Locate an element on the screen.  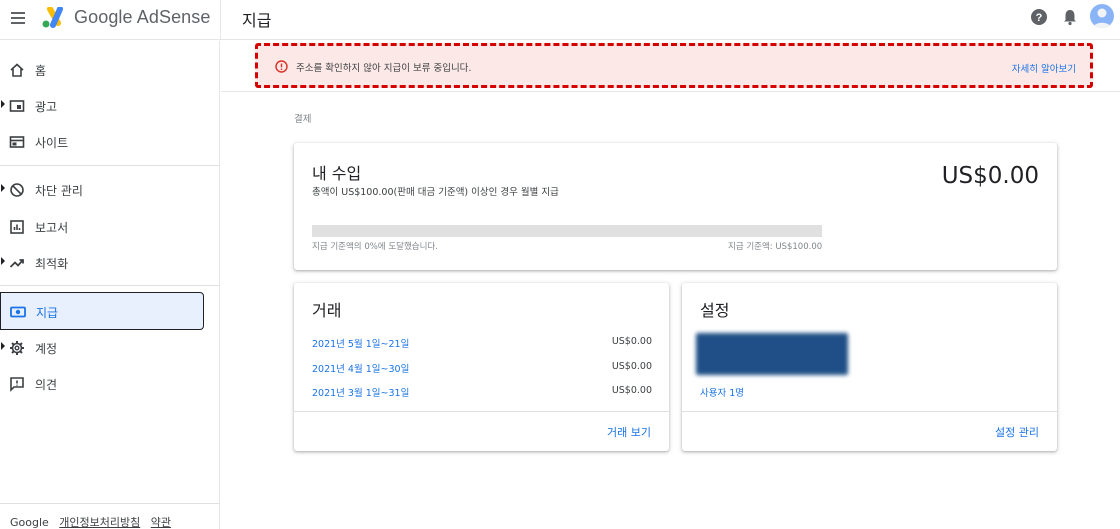
sidebar-item-label: 지급 is located at coordinates (47, 313).